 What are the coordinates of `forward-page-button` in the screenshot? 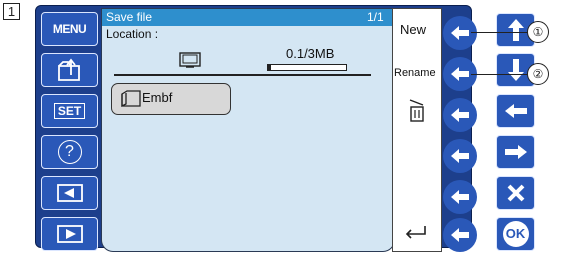 It's located at (69, 234).